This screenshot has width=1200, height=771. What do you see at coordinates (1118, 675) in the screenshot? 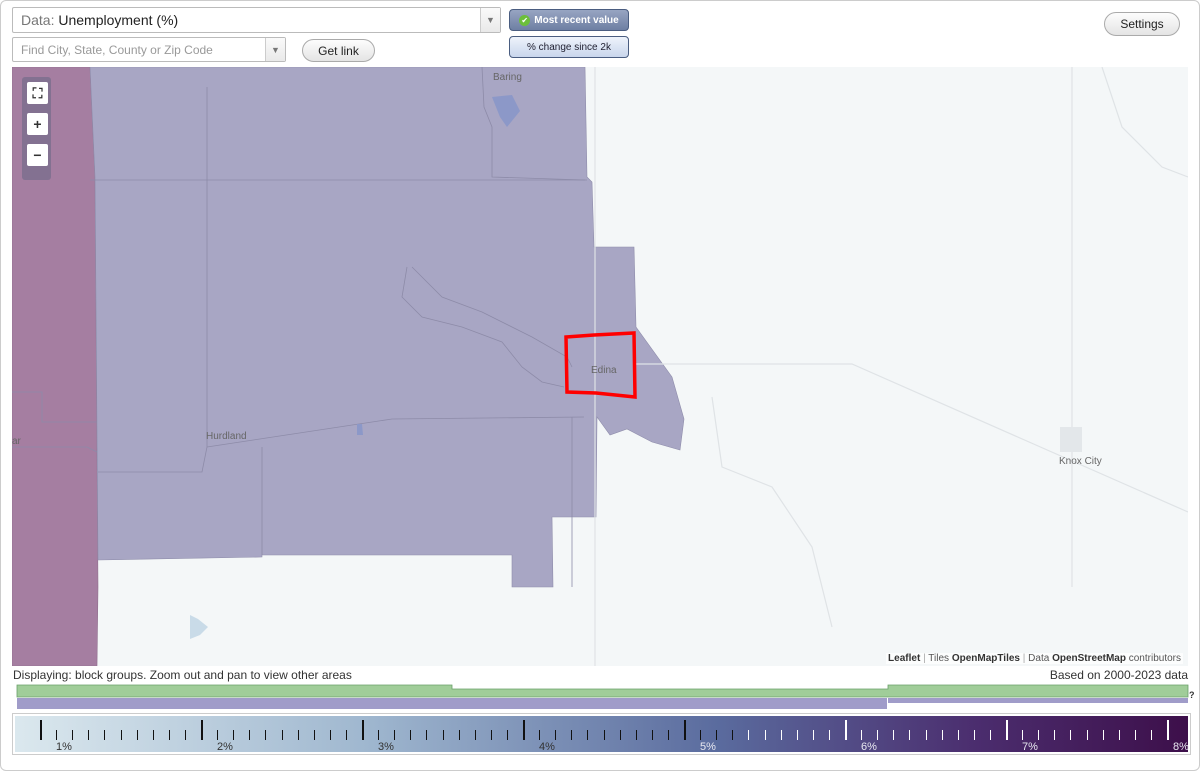
I see `data-range-status: Based on 2000-2023 data` at bounding box center [1118, 675].